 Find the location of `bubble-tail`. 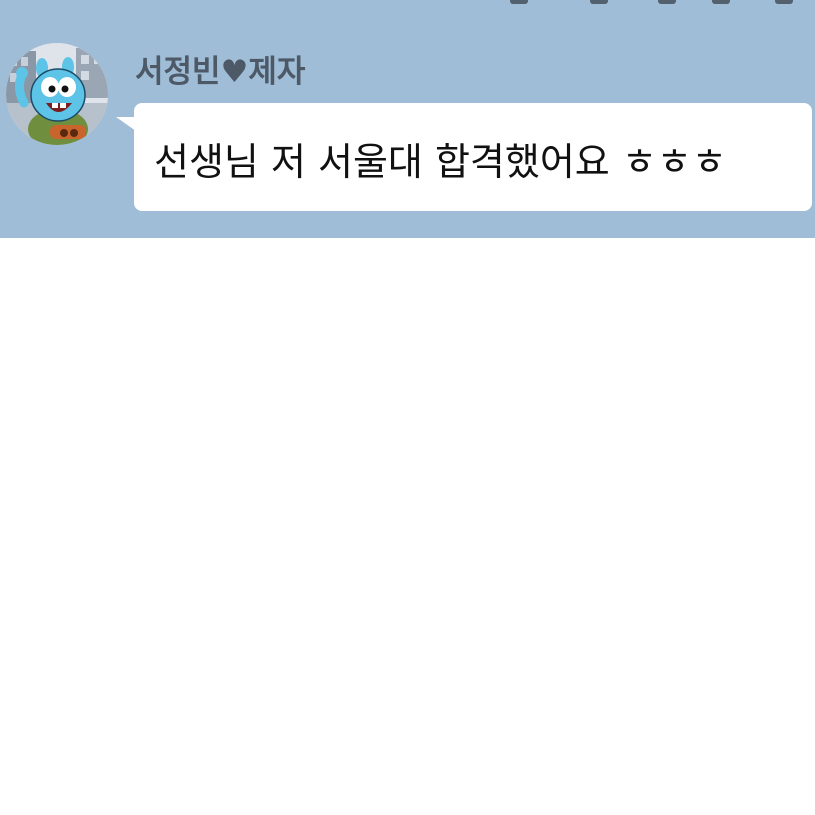

bubble-tail is located at coordinates (126, 124).